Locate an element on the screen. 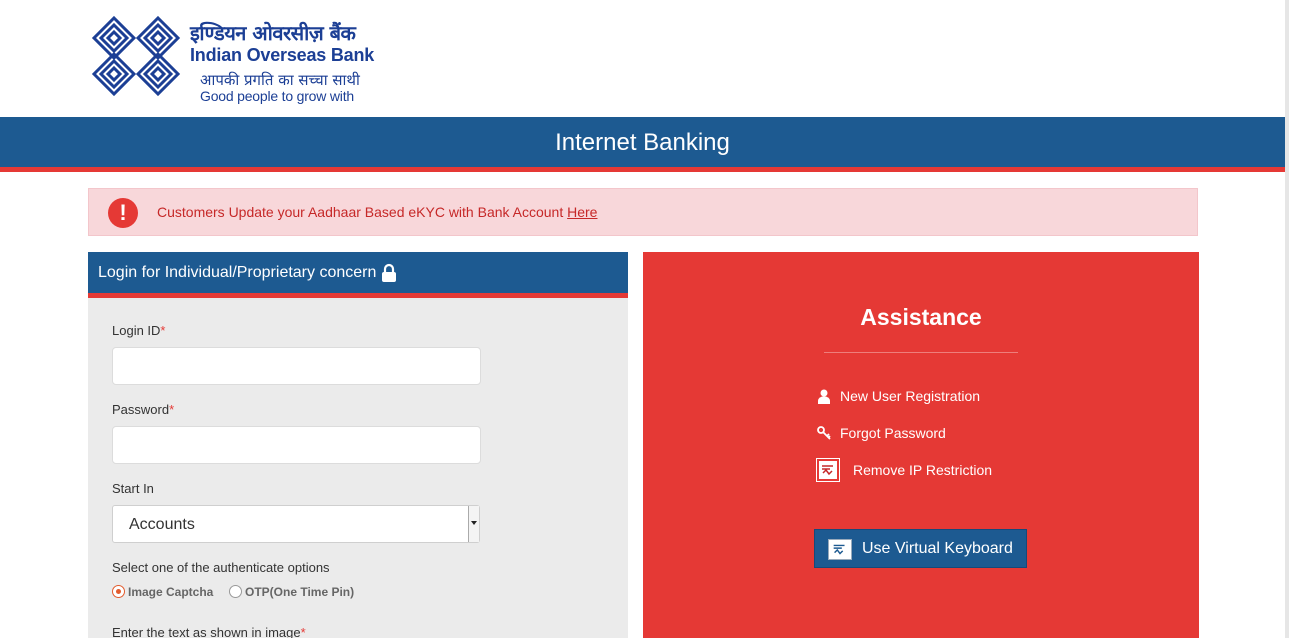 The width and height of the screenshot is (1289, 638). user-icon is located at coordinates (824, 396).